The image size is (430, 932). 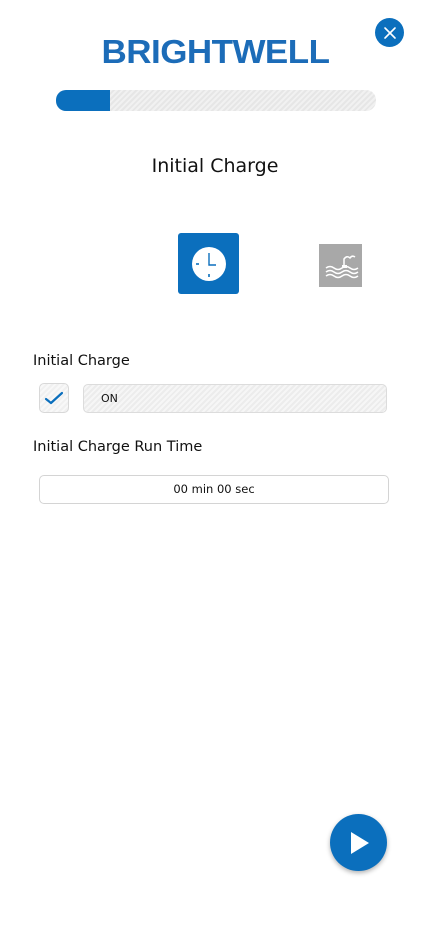 I want to click on step-icon-clock, so click(x=208, y=263).